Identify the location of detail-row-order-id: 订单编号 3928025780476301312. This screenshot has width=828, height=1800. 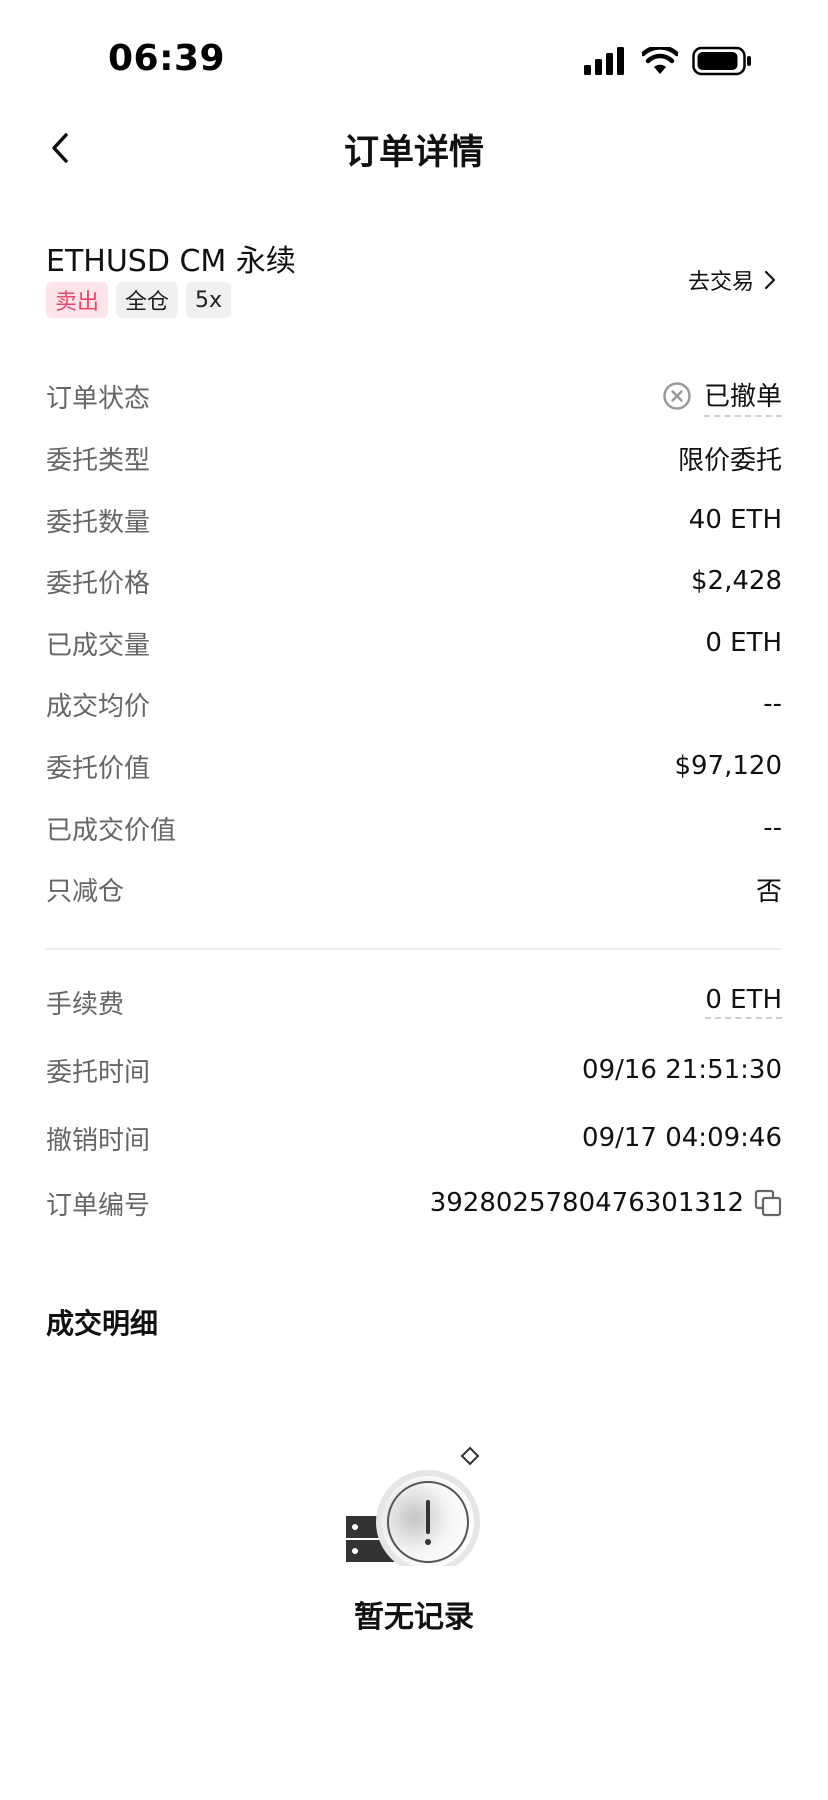
(414, 1203).